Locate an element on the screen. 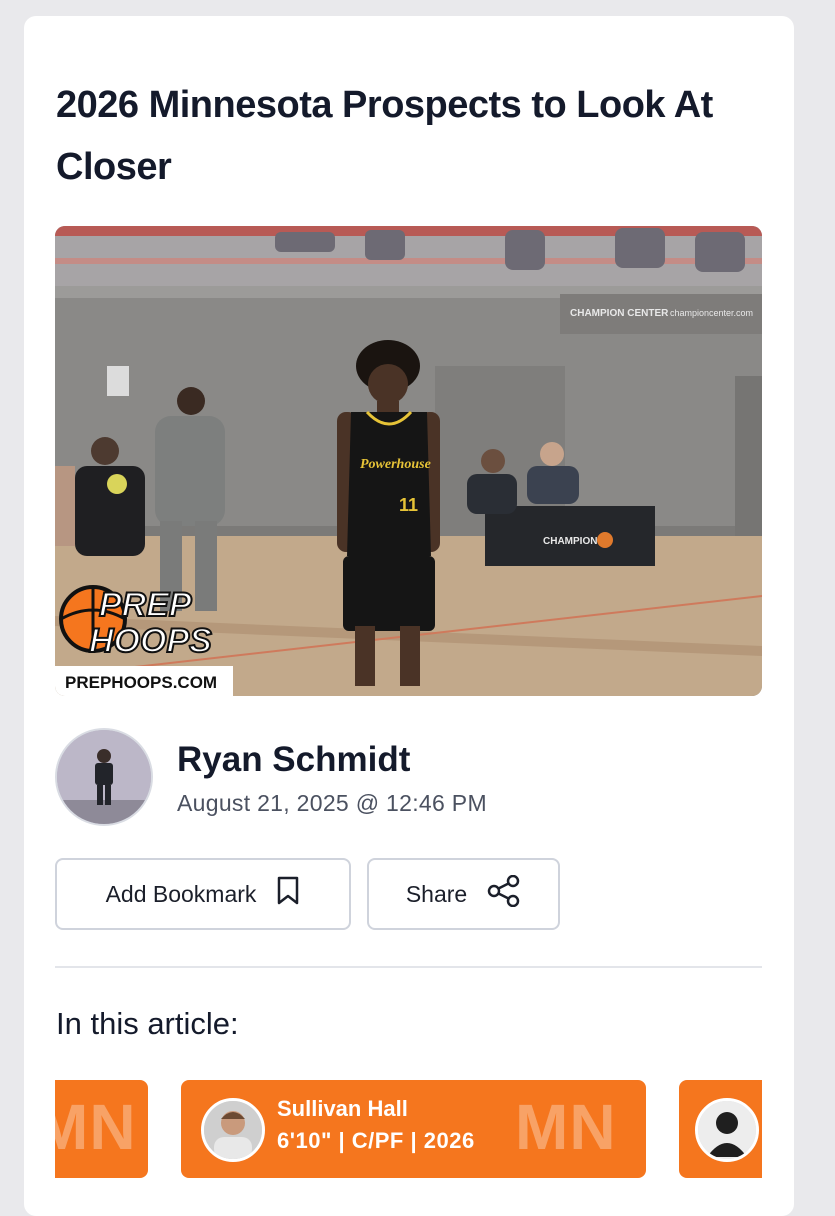 Image resolution: width=835 pixels, height=1216 pixels. player-avatar-placeholder-icon is located at coordinates (727, 1130).